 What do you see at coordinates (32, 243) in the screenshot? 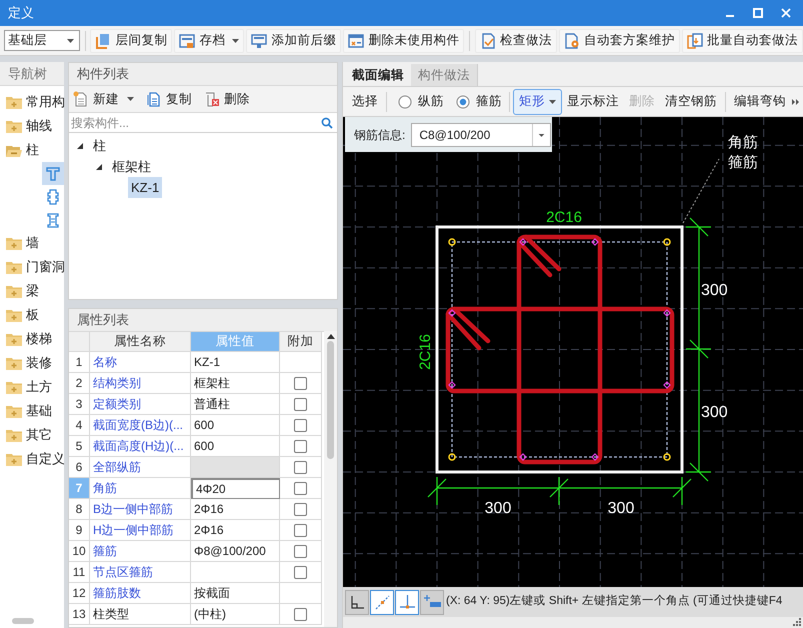
I see `nav-item: 墙` at bounding box center [32, 243].